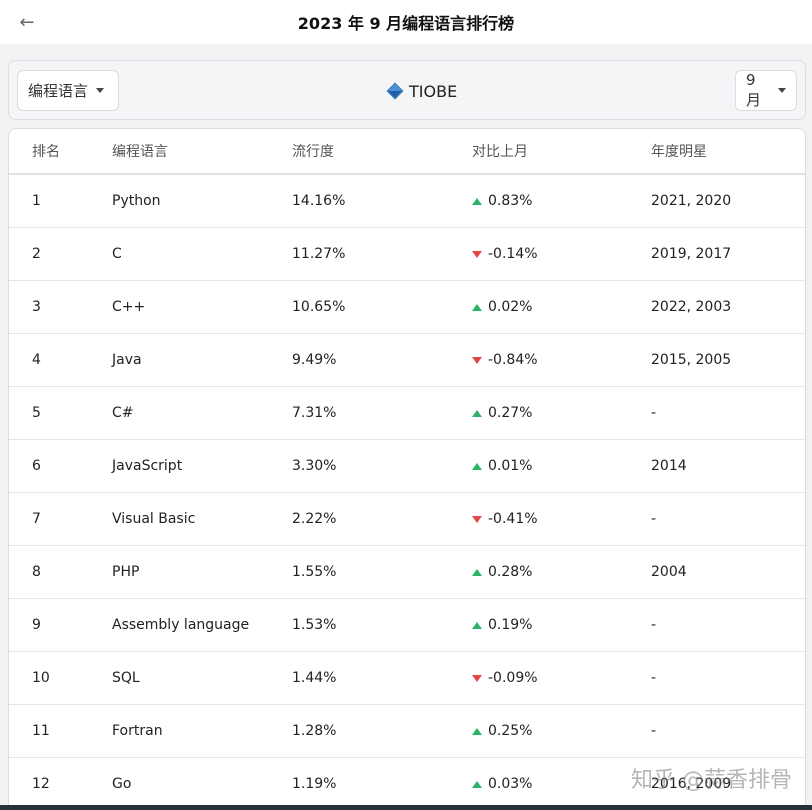 This screenshot has width=812, height=810. What do you see at coordinates (502, 201) in the screenshot?
I see `change-cell: 0.83%` at bounding box center [502, 201].